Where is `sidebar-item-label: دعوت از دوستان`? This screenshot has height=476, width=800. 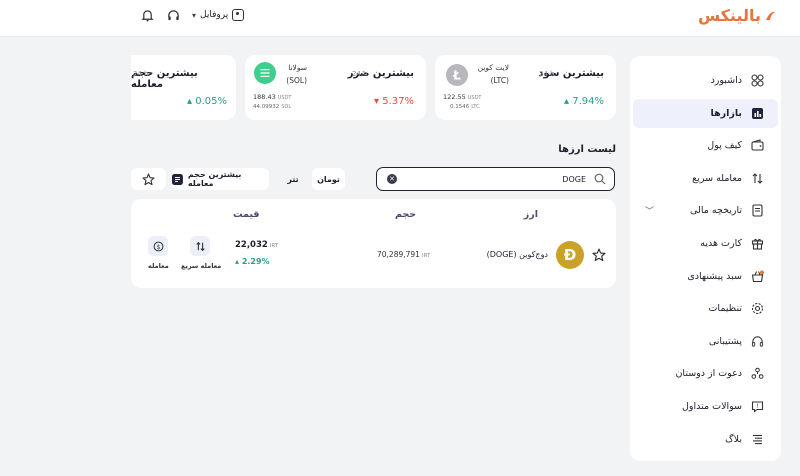
sidebar-item-label: دعوت از دوستان is located at coordinates (708, 374).